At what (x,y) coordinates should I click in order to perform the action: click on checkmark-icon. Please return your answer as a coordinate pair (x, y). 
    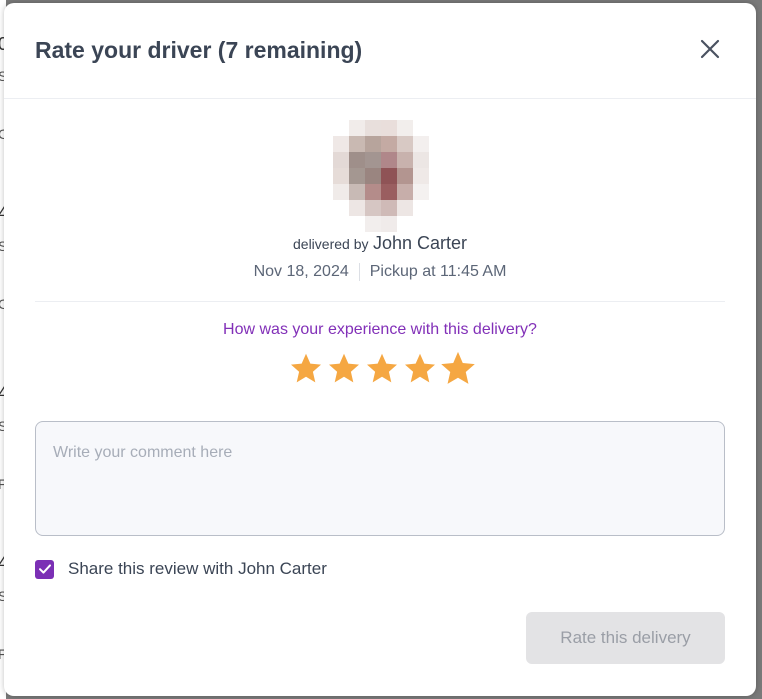
    Looking at the image, I should click on (44, 569).